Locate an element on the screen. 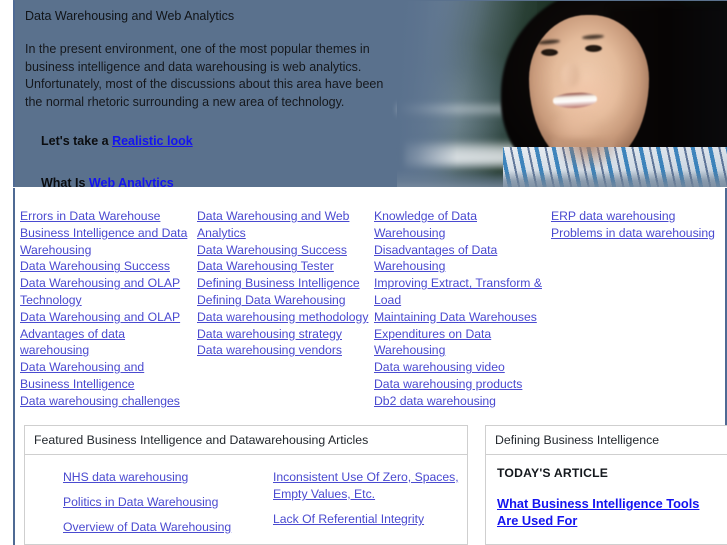 This screenshot has width=727, height=545. directory-link: Db2 data warehousing is located at coordinates (462, 401).